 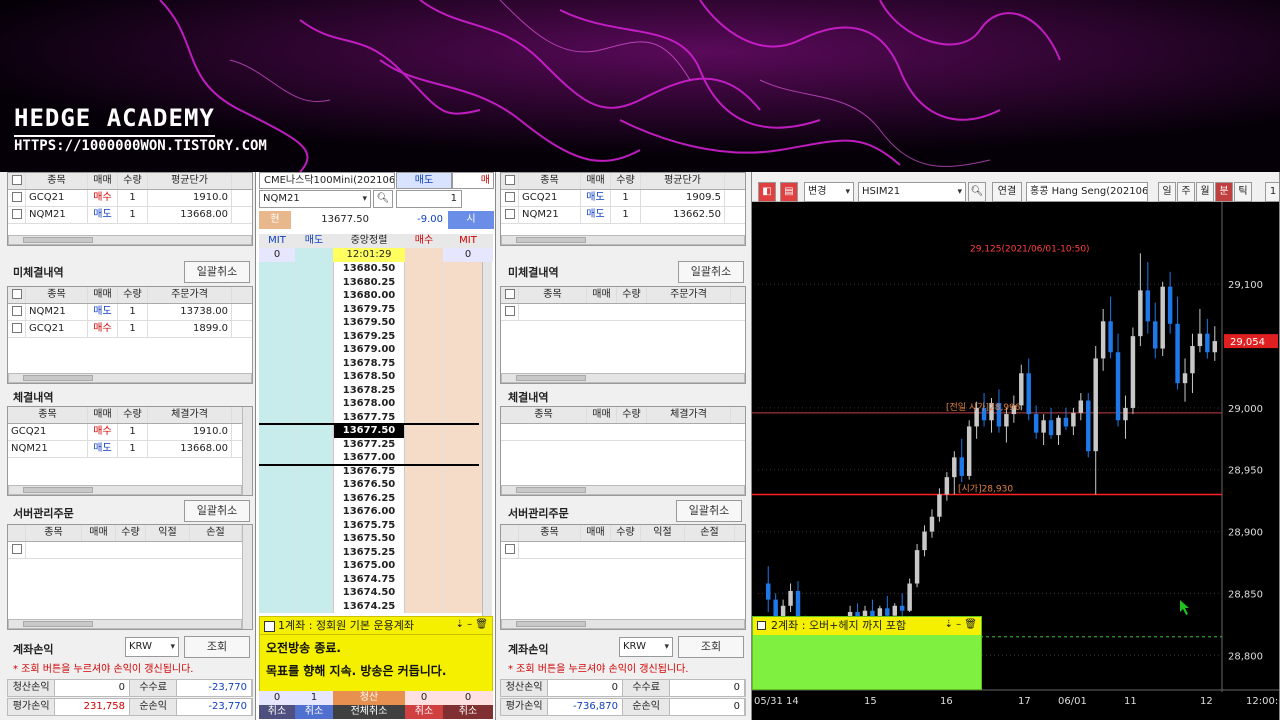 What do you see at coordinates (376, 431) in the screenshot?
I see `ladder-row: 13677.50` at bounding box center [376, 431].